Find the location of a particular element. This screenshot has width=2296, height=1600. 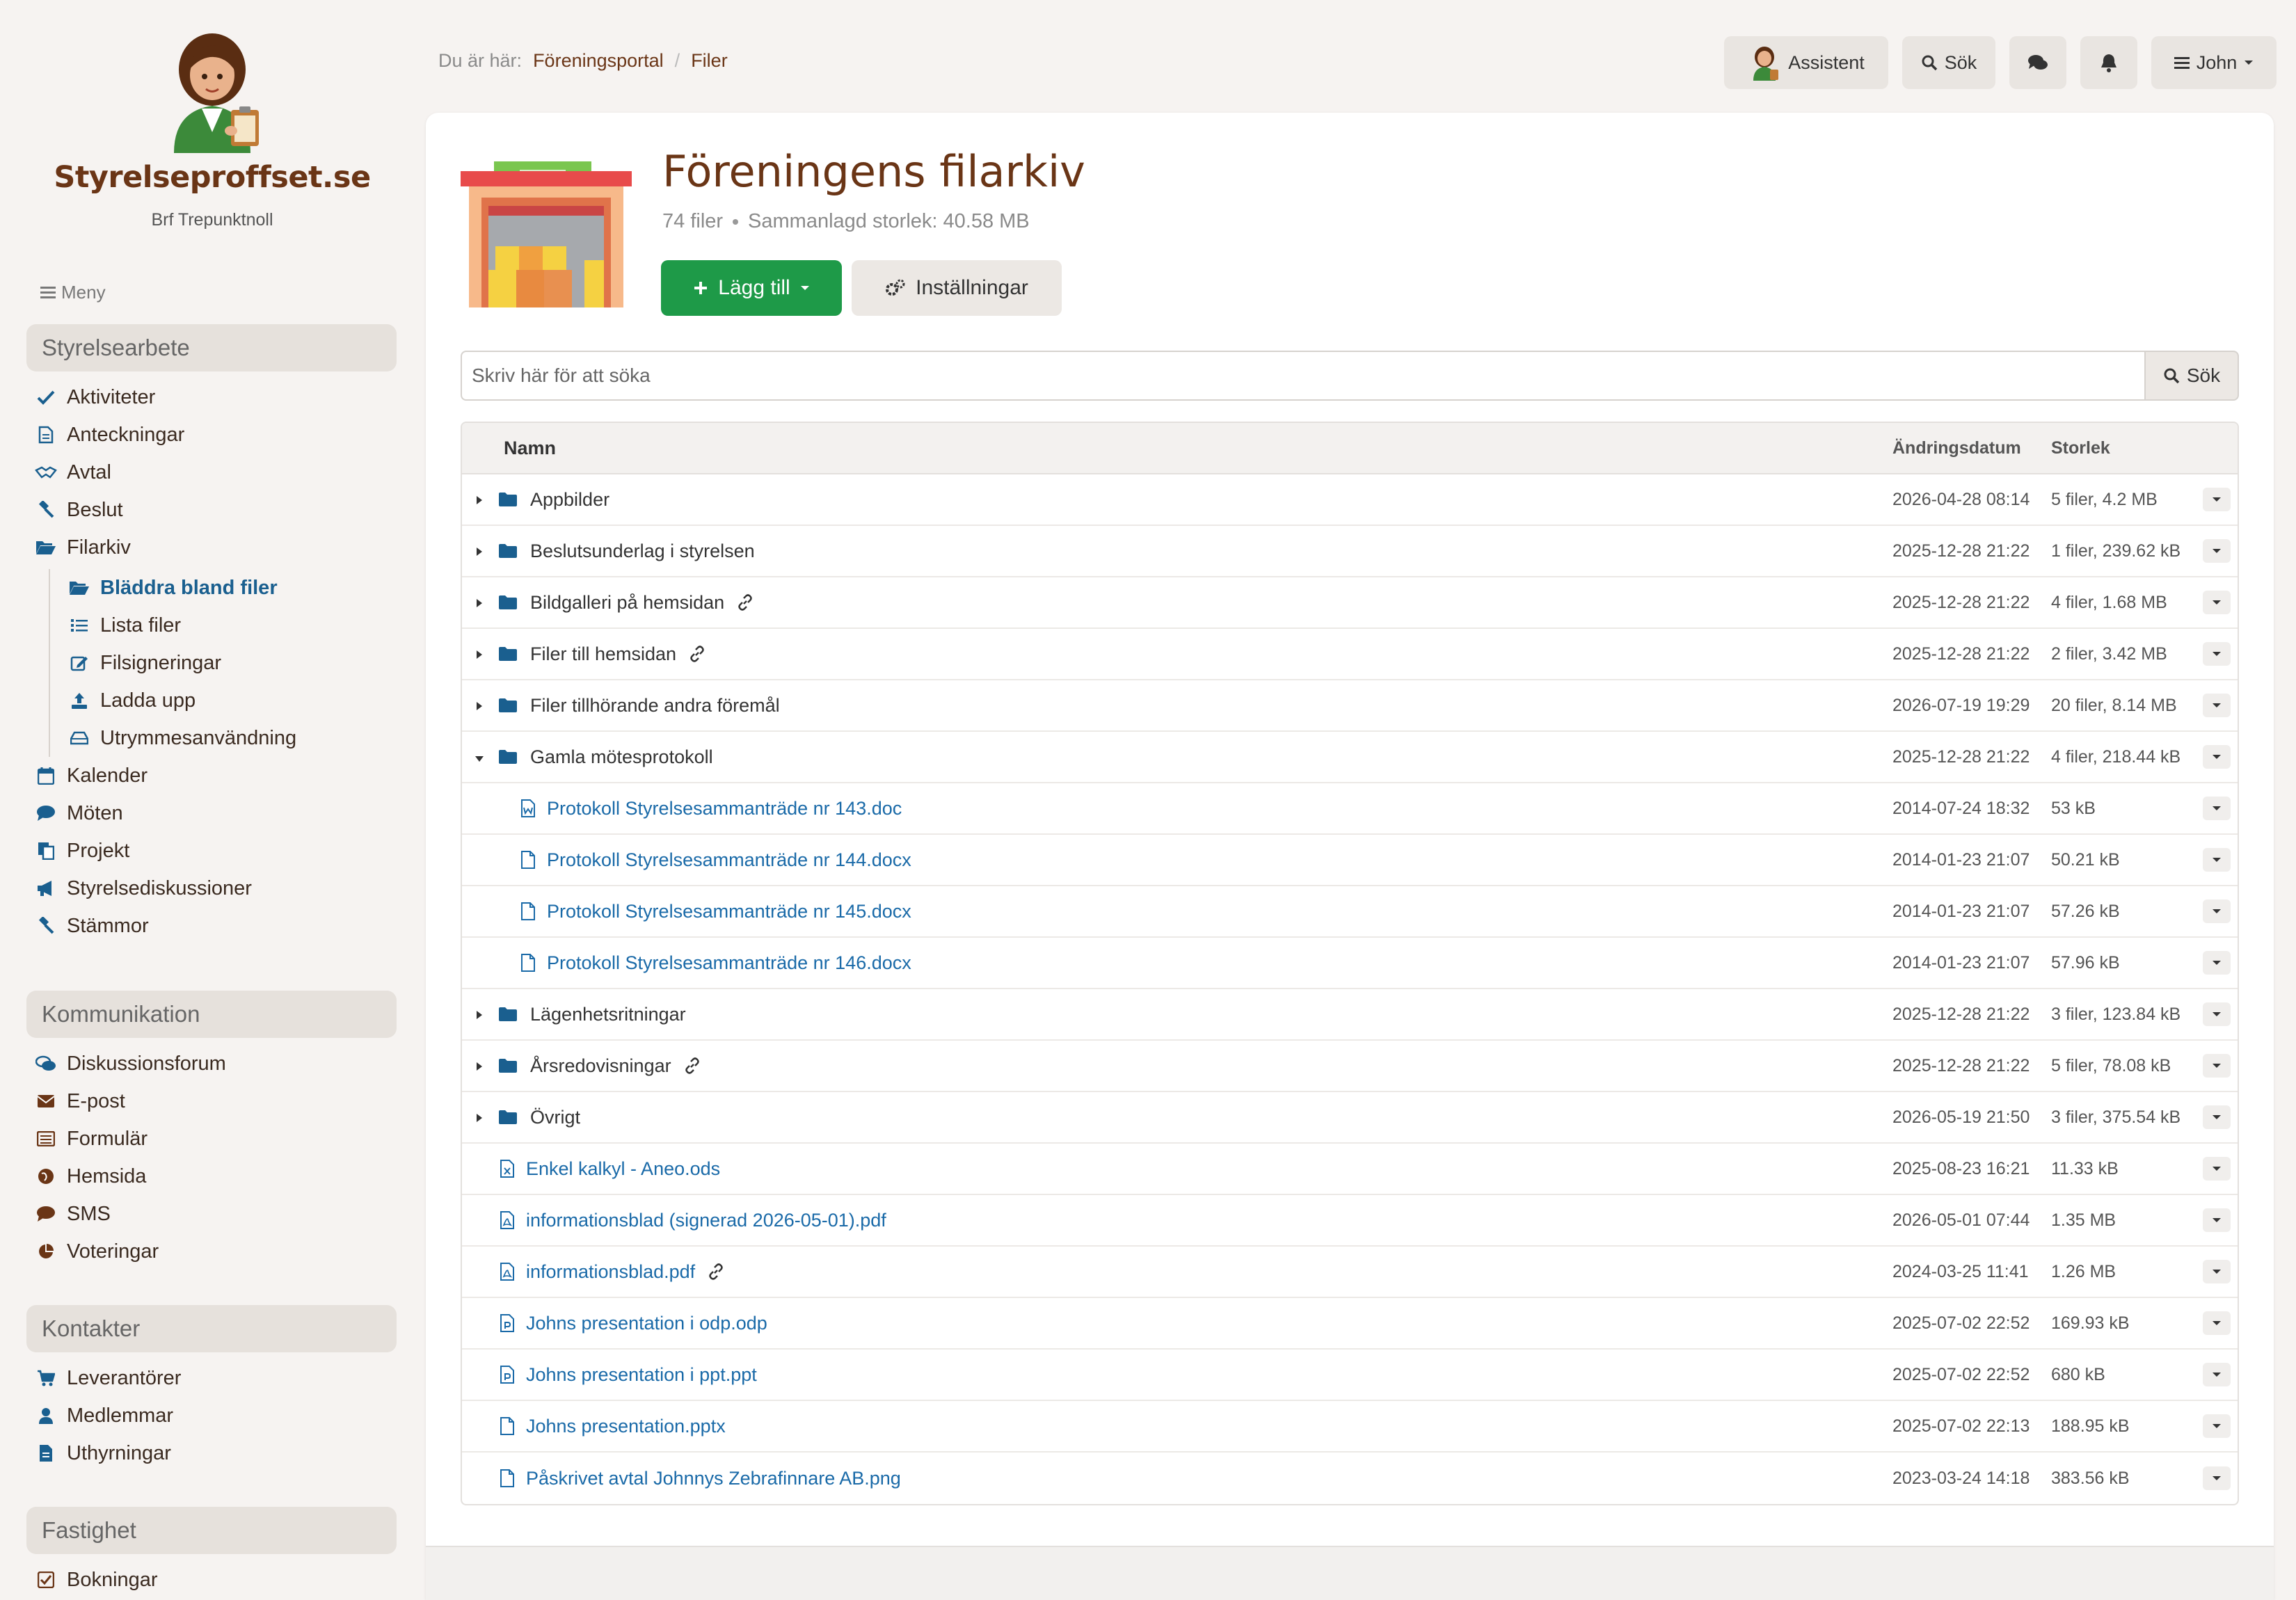

sidebar-item-aktiviteter: Aktiviteter is located at coordinates (166, 397).